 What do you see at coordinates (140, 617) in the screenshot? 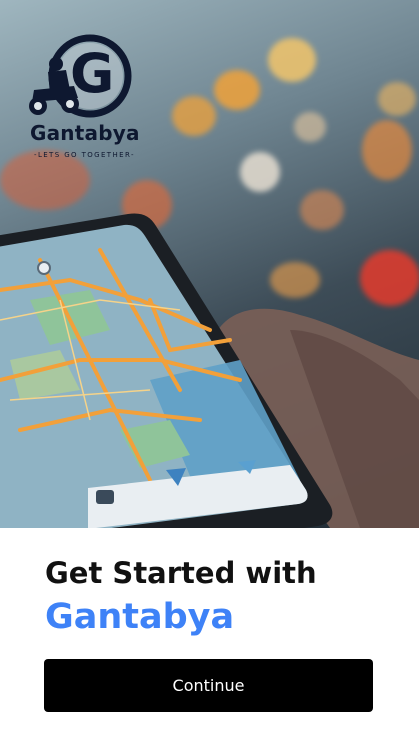
I see `page-title-brand: Gantabya` at bounding box center [140, 617].